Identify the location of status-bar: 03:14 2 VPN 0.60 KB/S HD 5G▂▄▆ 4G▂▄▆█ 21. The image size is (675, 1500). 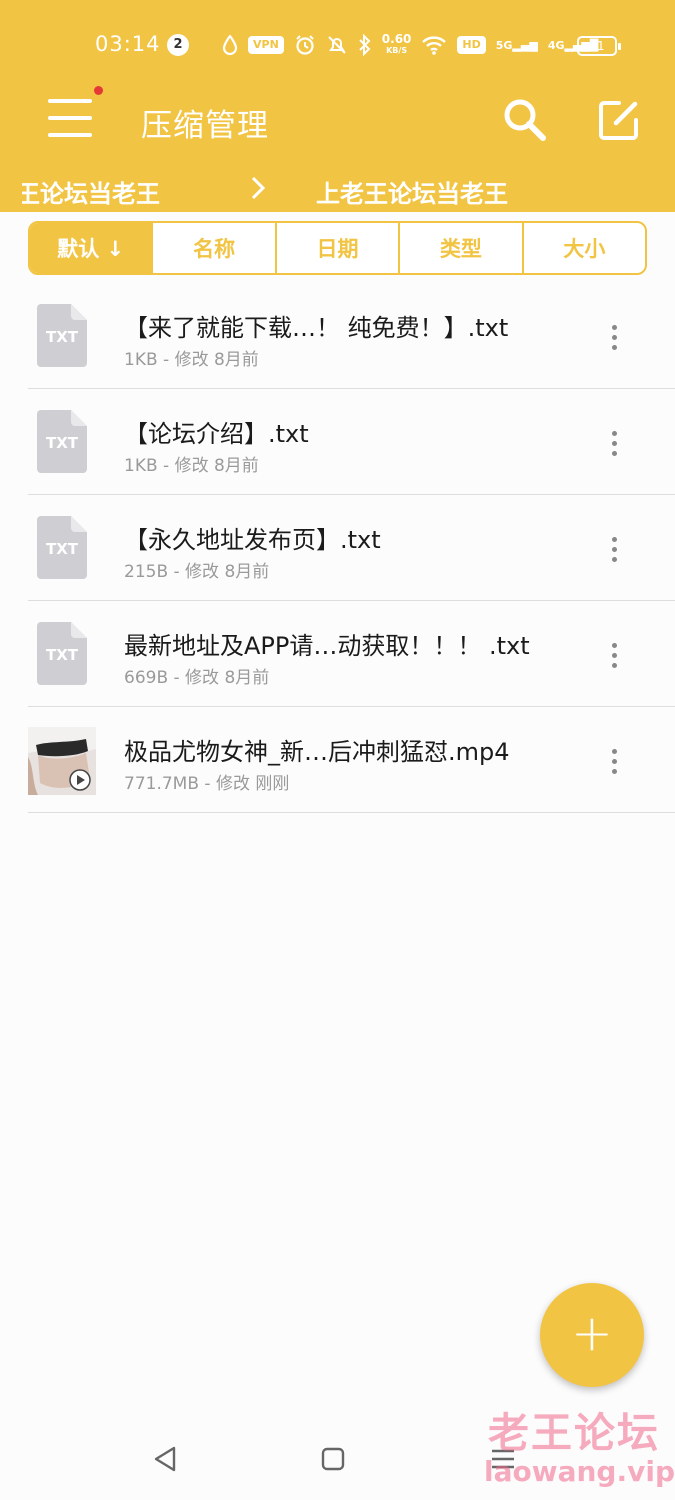
(337, 45).